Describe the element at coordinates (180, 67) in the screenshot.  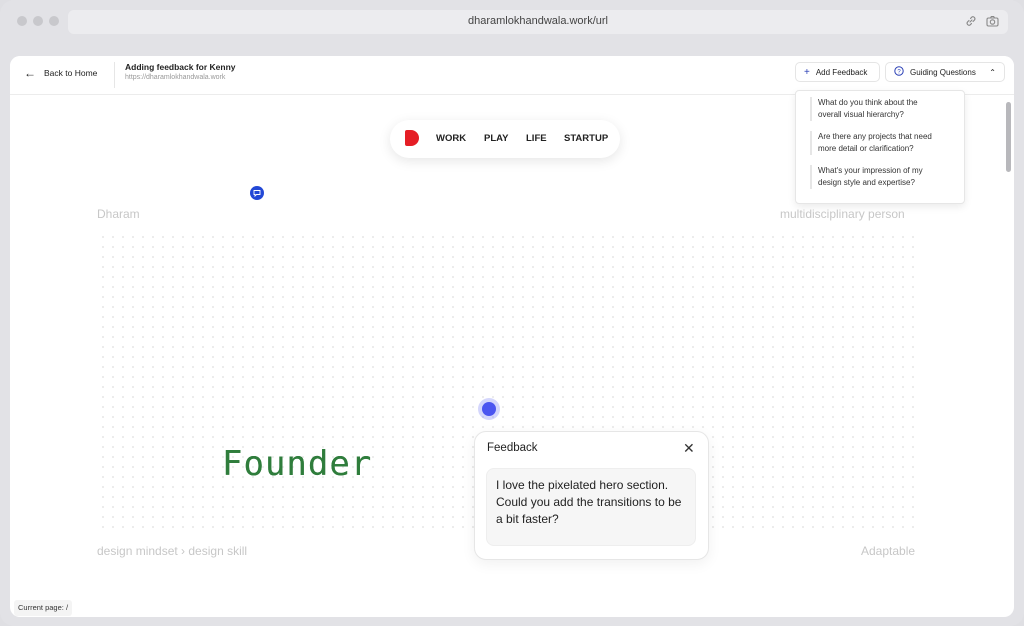
I see `page-title: Adding feedback for Kenny` at that location.